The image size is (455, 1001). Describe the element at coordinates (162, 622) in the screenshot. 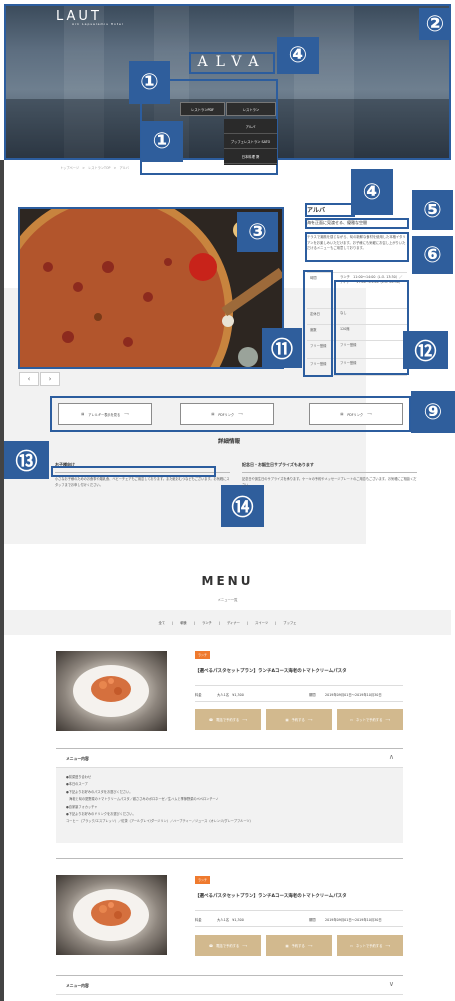

I see `filter-all: 全て` at that location.